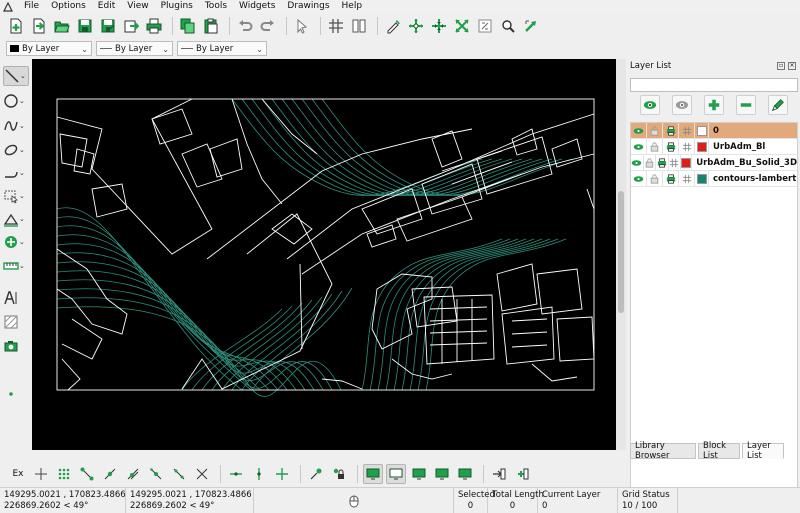 This screenshot has height=513, width=800. What do you see at coordinates (245, 26) in the screenshot?
I see `undo-button` at bounding box center [245, 26].